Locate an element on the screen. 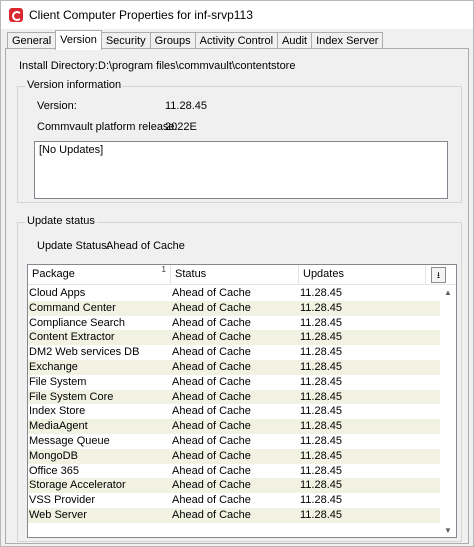 The width and height of the screenshot is (474, 547). table-row: Content Extractor Ahead of Cache 11.28.45 is located at coordinates (234, 338).